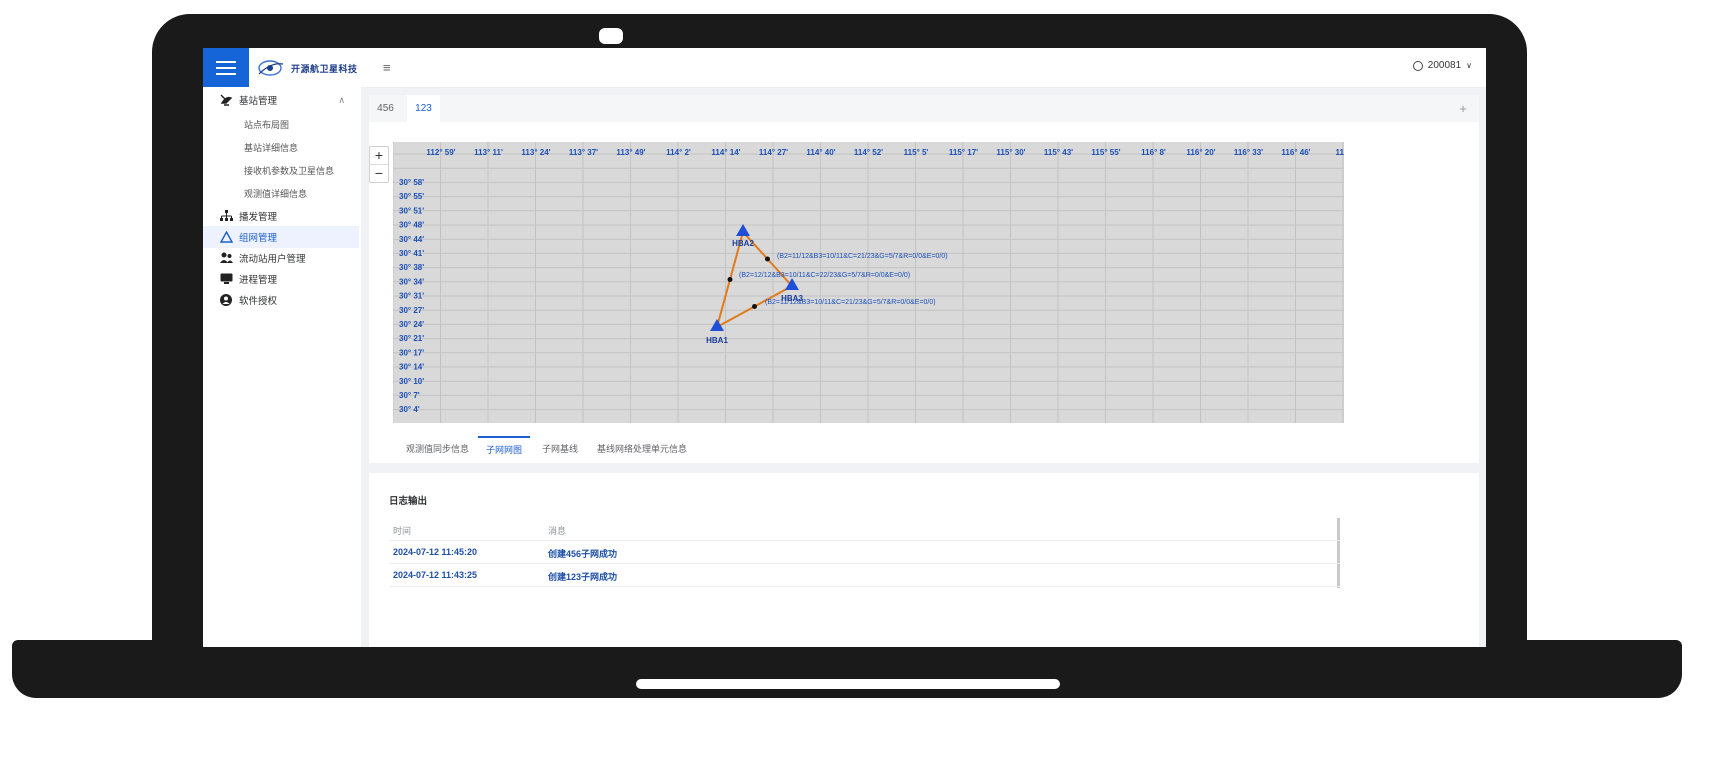  What do you see at coordinates (341, 99) in the screenshot?
I see `chevron-up-icon: ∧` at bounding box center [341, 99].